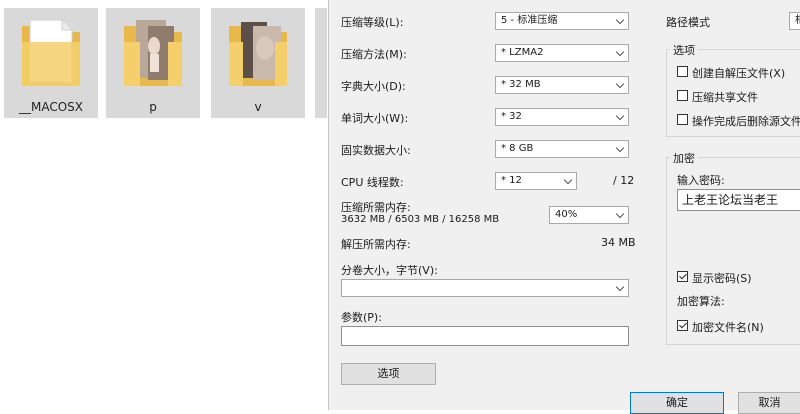  Describe the element at coordinates (794, 21) in the screenshot. I see `path-mode-select: 相` at that location.